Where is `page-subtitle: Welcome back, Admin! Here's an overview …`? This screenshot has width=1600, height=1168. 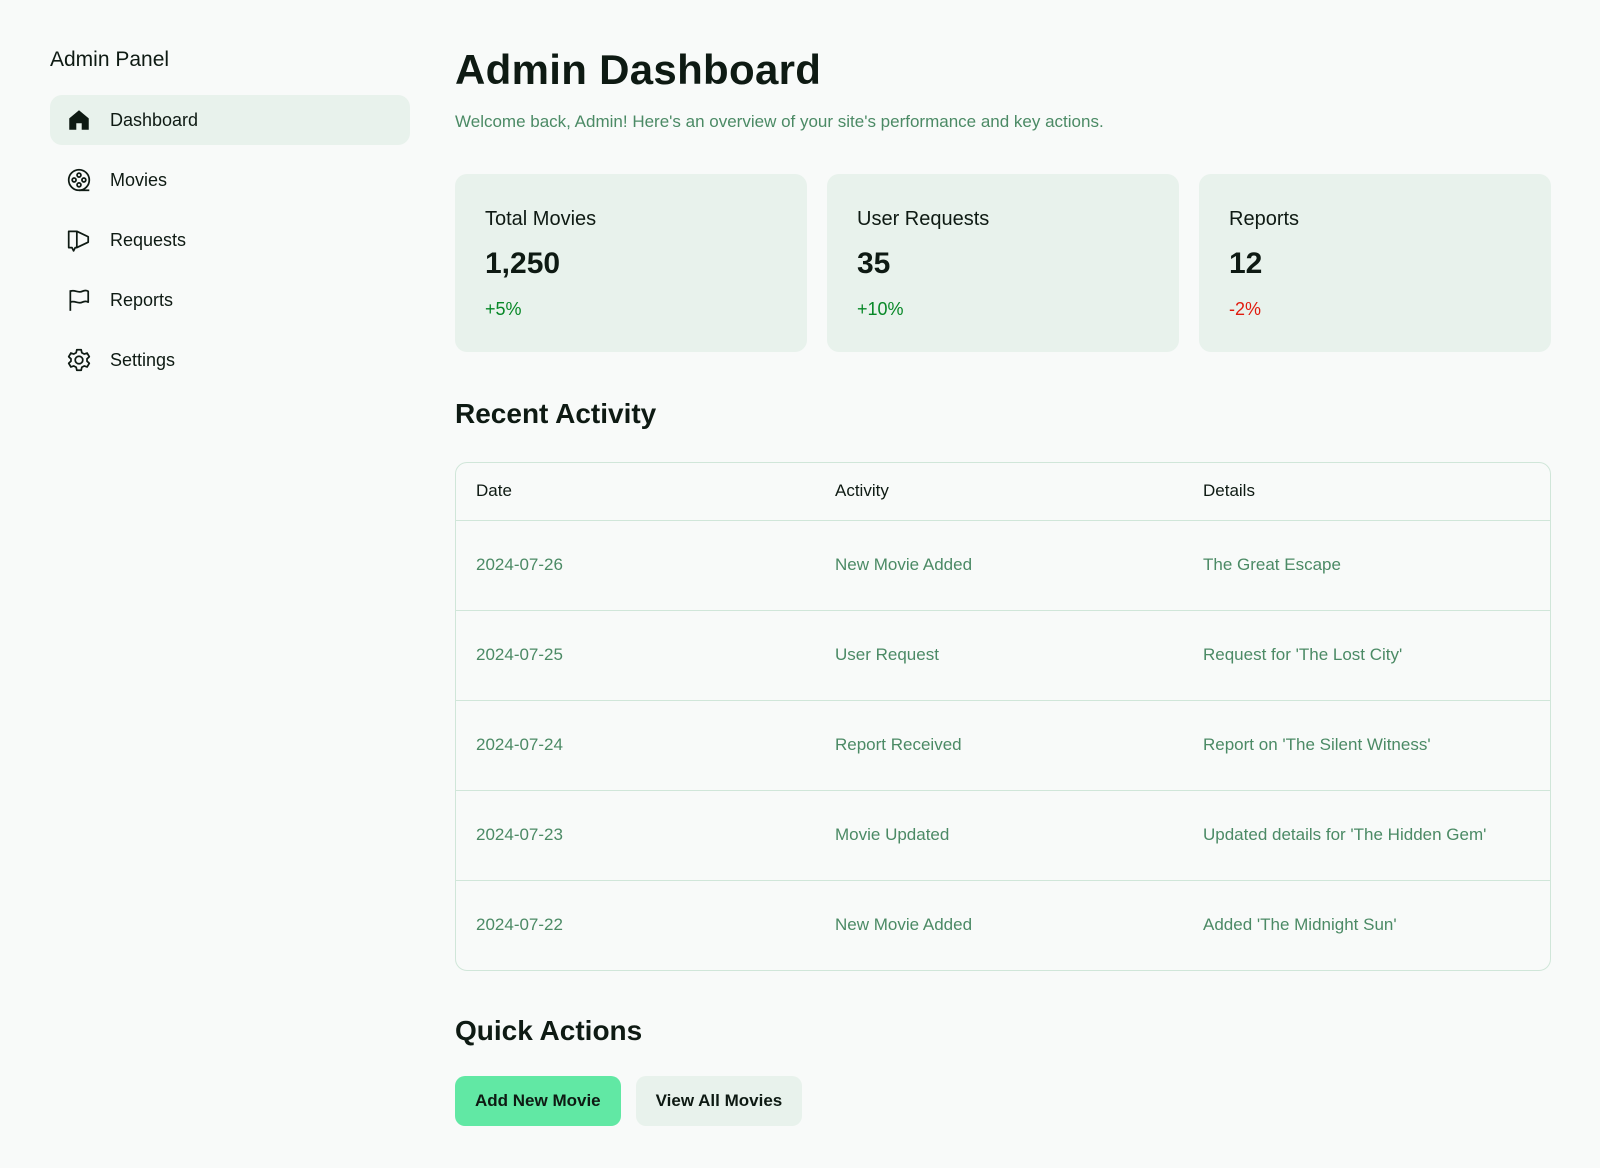
page-subtitle: Welcome back, Admin! Here's an overview … is located at coordinates (779, 121).